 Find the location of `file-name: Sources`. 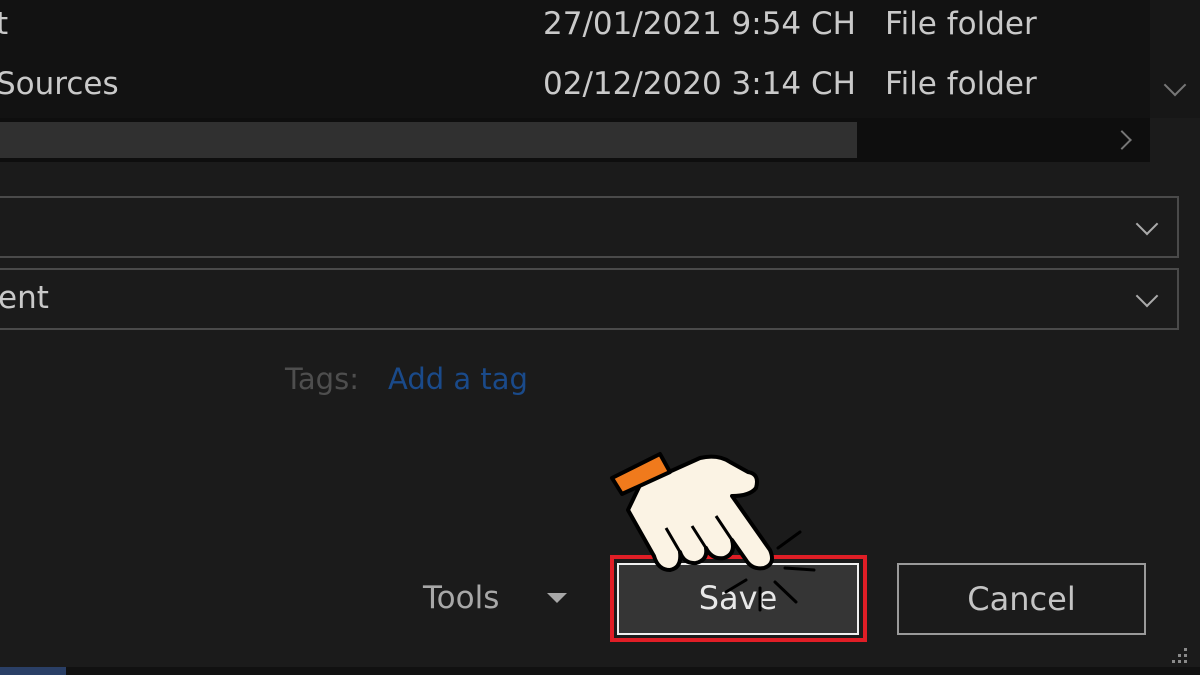

file-name: Sources is located at coordinates (59, 84).